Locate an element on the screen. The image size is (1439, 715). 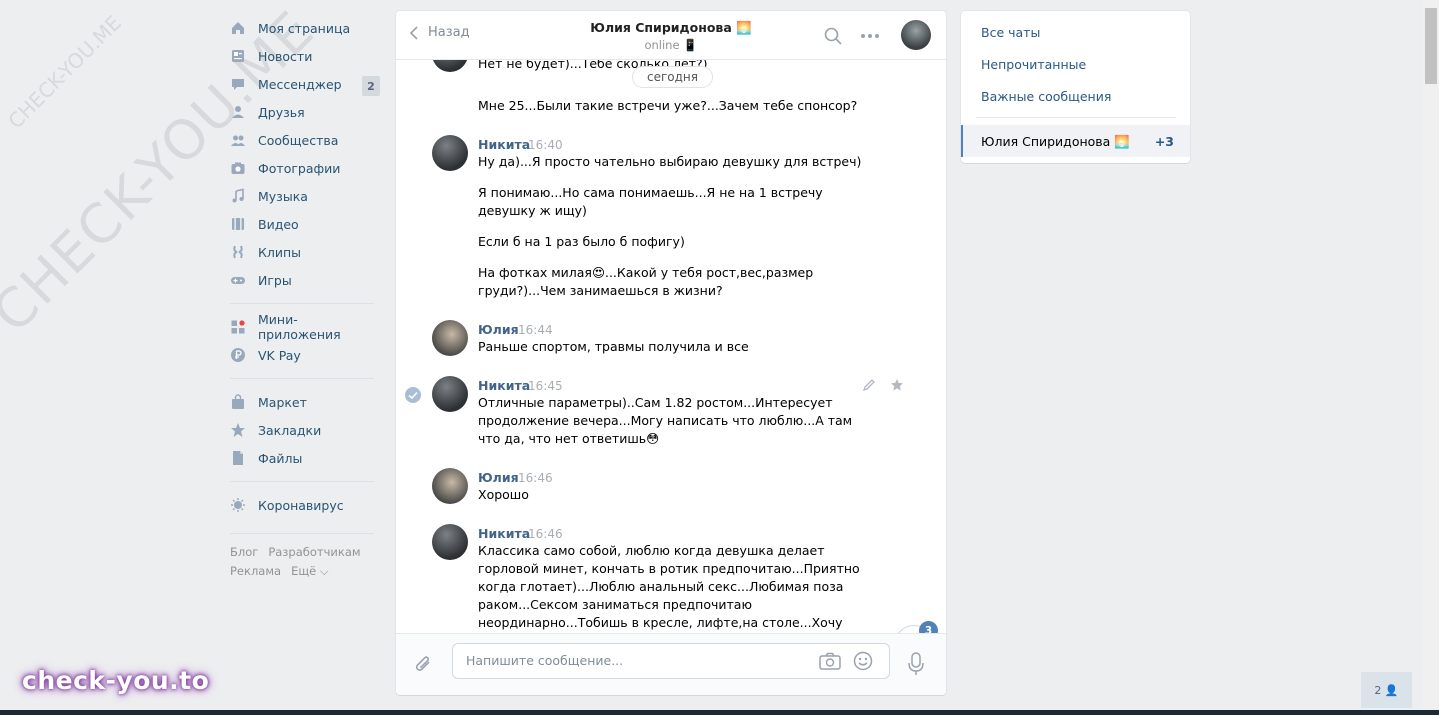
chat-header: Назад Юлия Спиридонова 🌅 online 📱 is located at coordinates (671, 35).